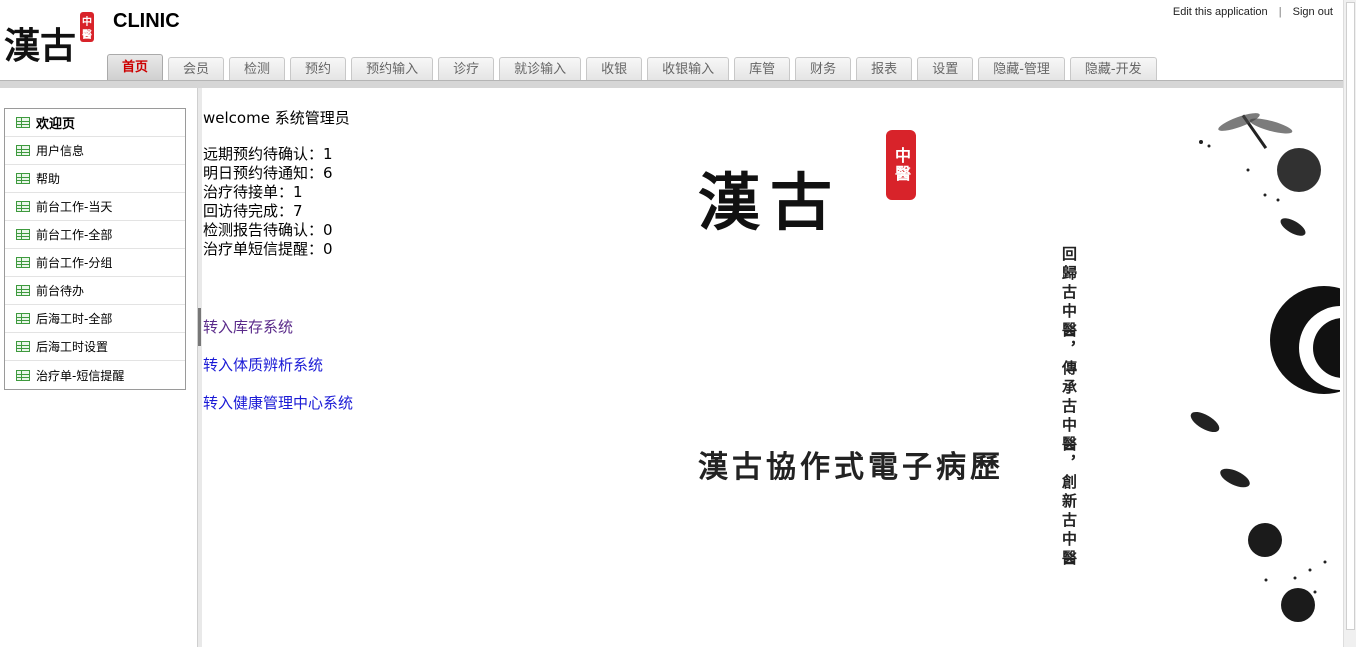  What do you see at coordinates (263, 364) in the screenshot?
I see `constitution-system-link: 转入体质辨析系统` at bounding box center [263, 364].